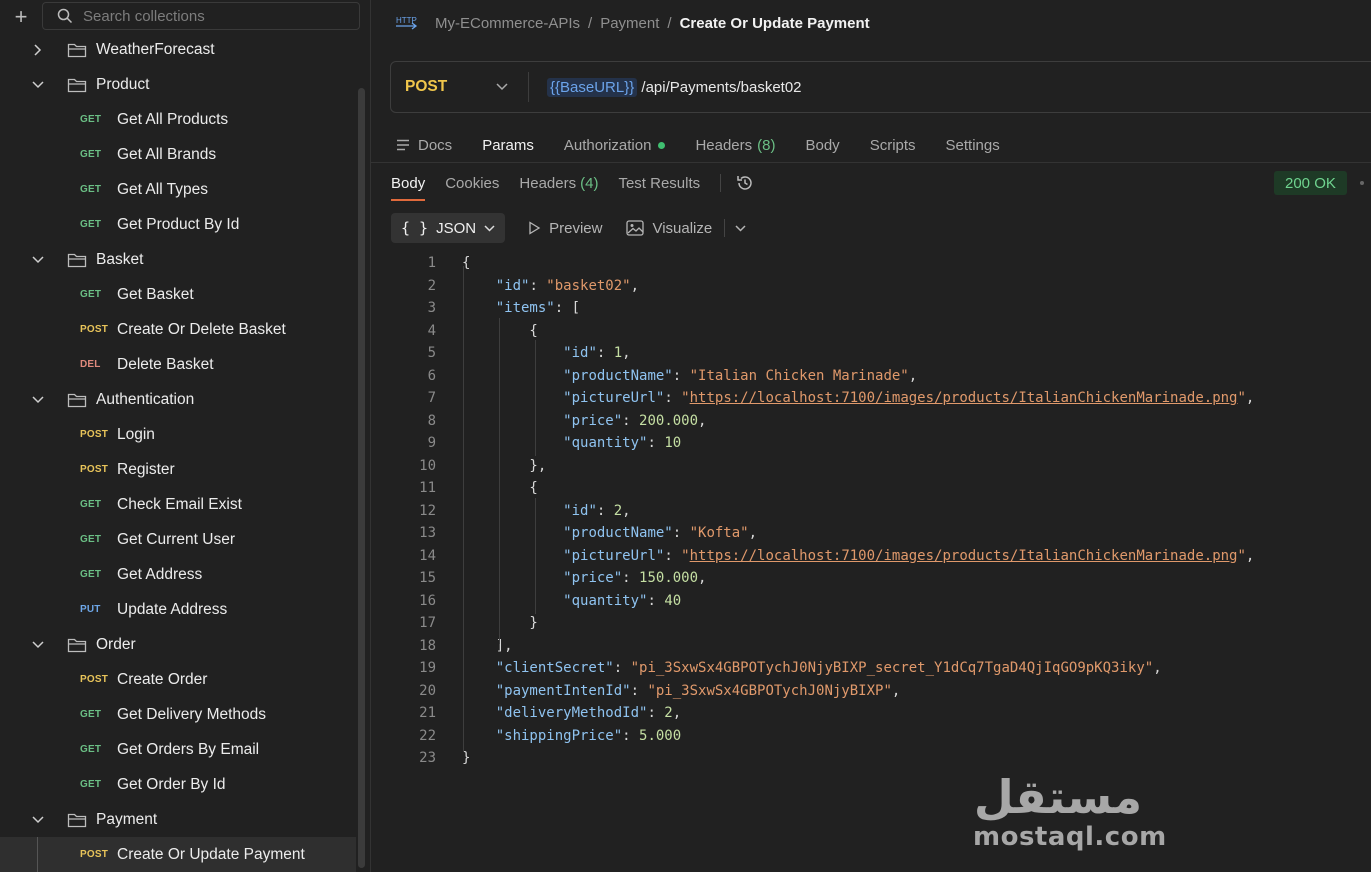  I want to click on request-item: GET Get Orders By Email, so click(178, 749).